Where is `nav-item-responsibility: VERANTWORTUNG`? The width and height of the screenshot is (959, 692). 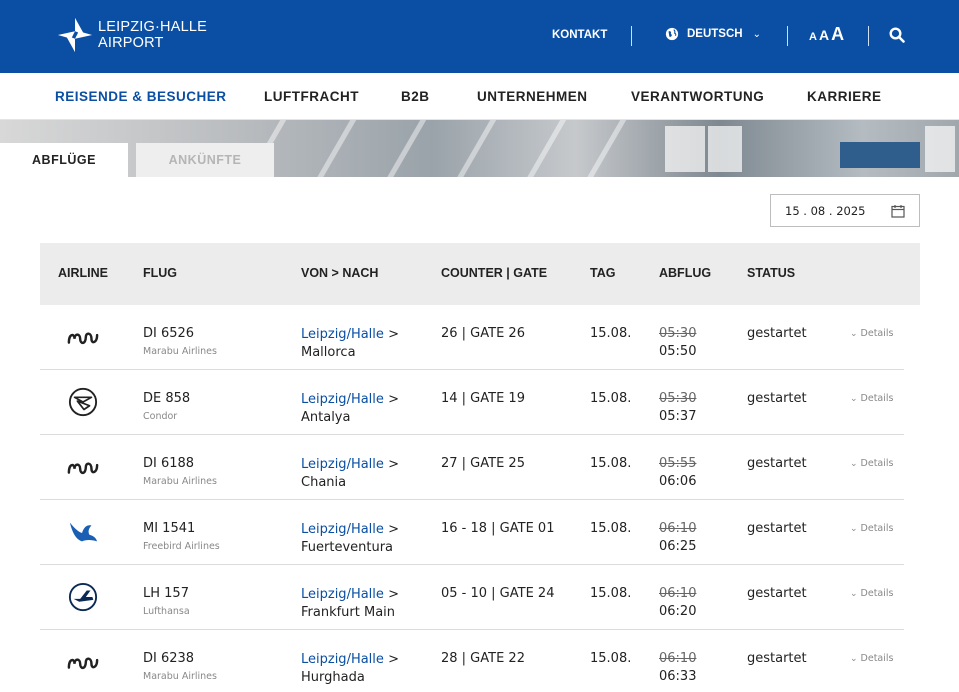 nav-item-responsibility: VERANTWORTUNG is located at coordinates (697, 96).